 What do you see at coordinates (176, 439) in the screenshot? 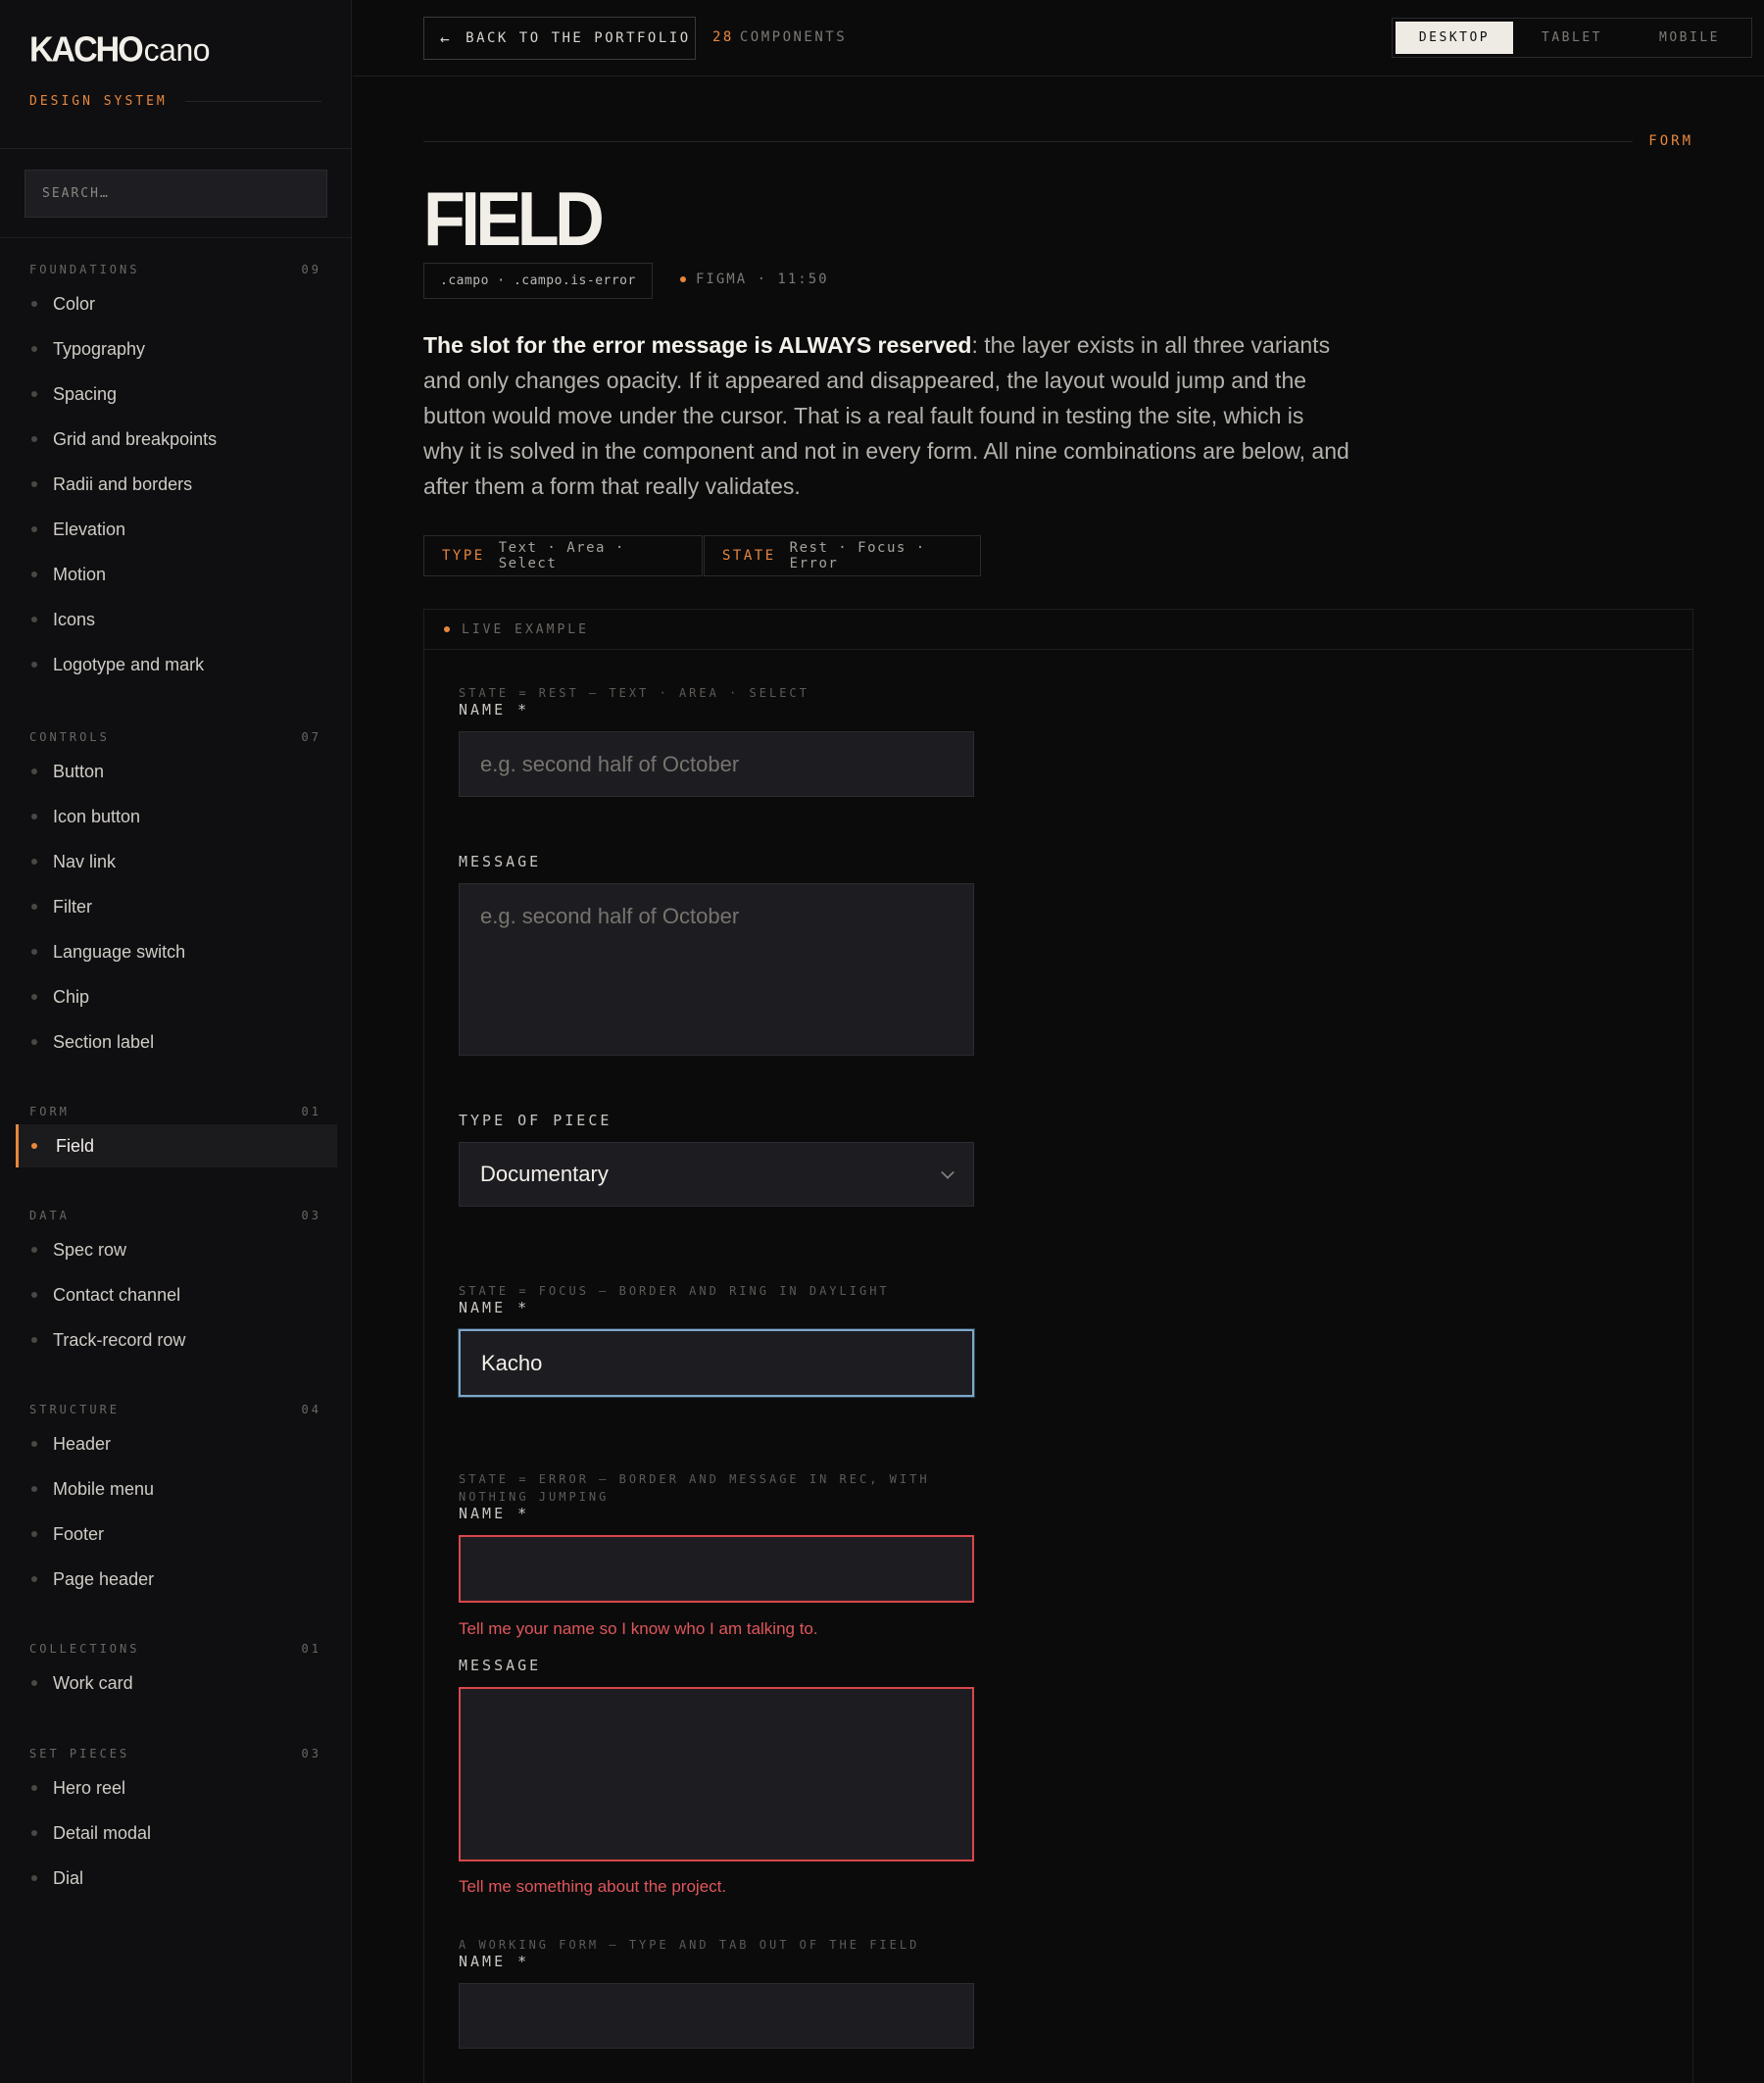
I see `sidebar-item-grid-and-breakpoints: Grid and breakpoints` at bounding box center [176, 439].